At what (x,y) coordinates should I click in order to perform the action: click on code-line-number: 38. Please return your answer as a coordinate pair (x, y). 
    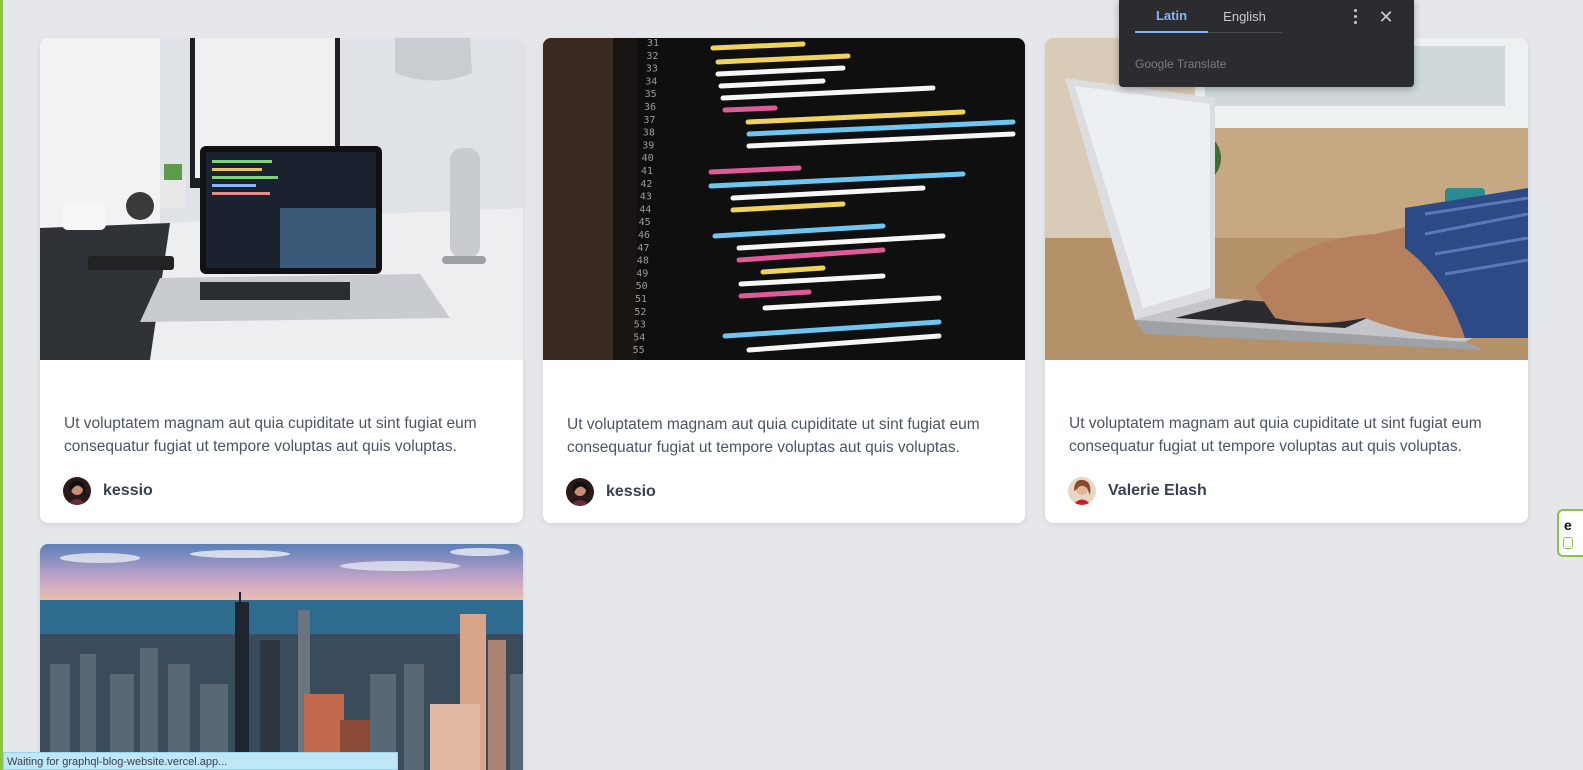
    Looking at the image, I should click on (649, 133).